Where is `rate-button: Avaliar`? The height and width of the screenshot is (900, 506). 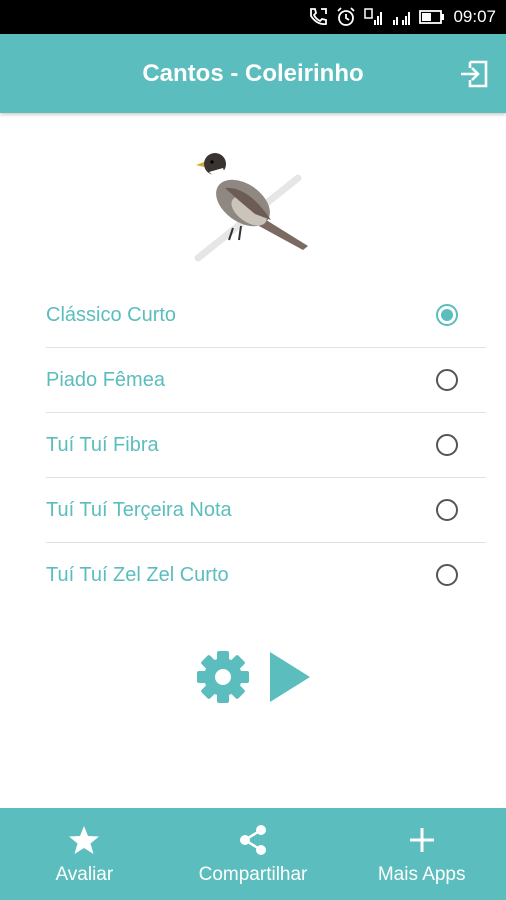 rate-button: Avaliar is located at coordinates (84, 854).